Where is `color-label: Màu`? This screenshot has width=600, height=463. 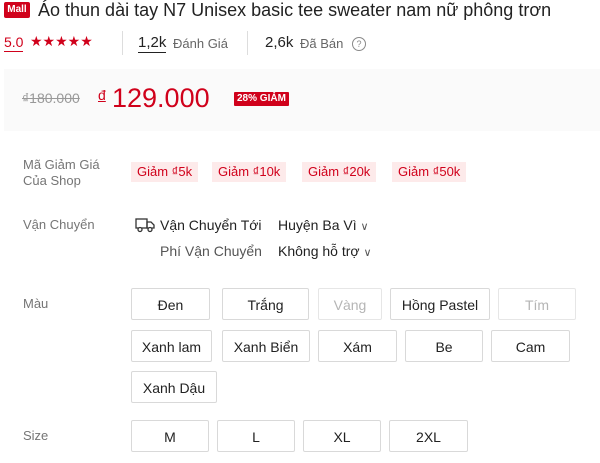
color-label: Màu is located at coordinates (36, 303).